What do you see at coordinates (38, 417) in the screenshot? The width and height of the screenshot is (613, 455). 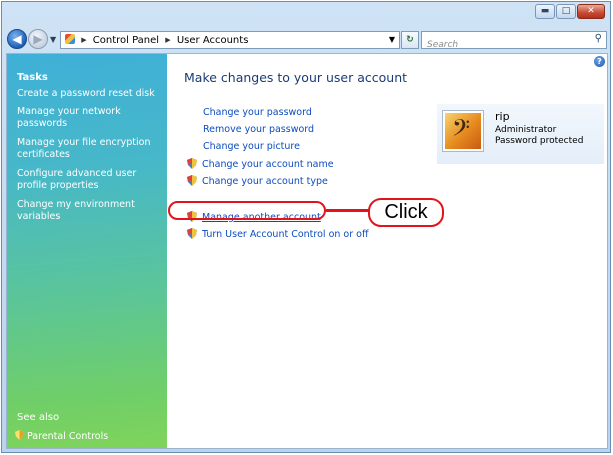 I see `see-also-heading: See also` at bounding box center [38, 417].